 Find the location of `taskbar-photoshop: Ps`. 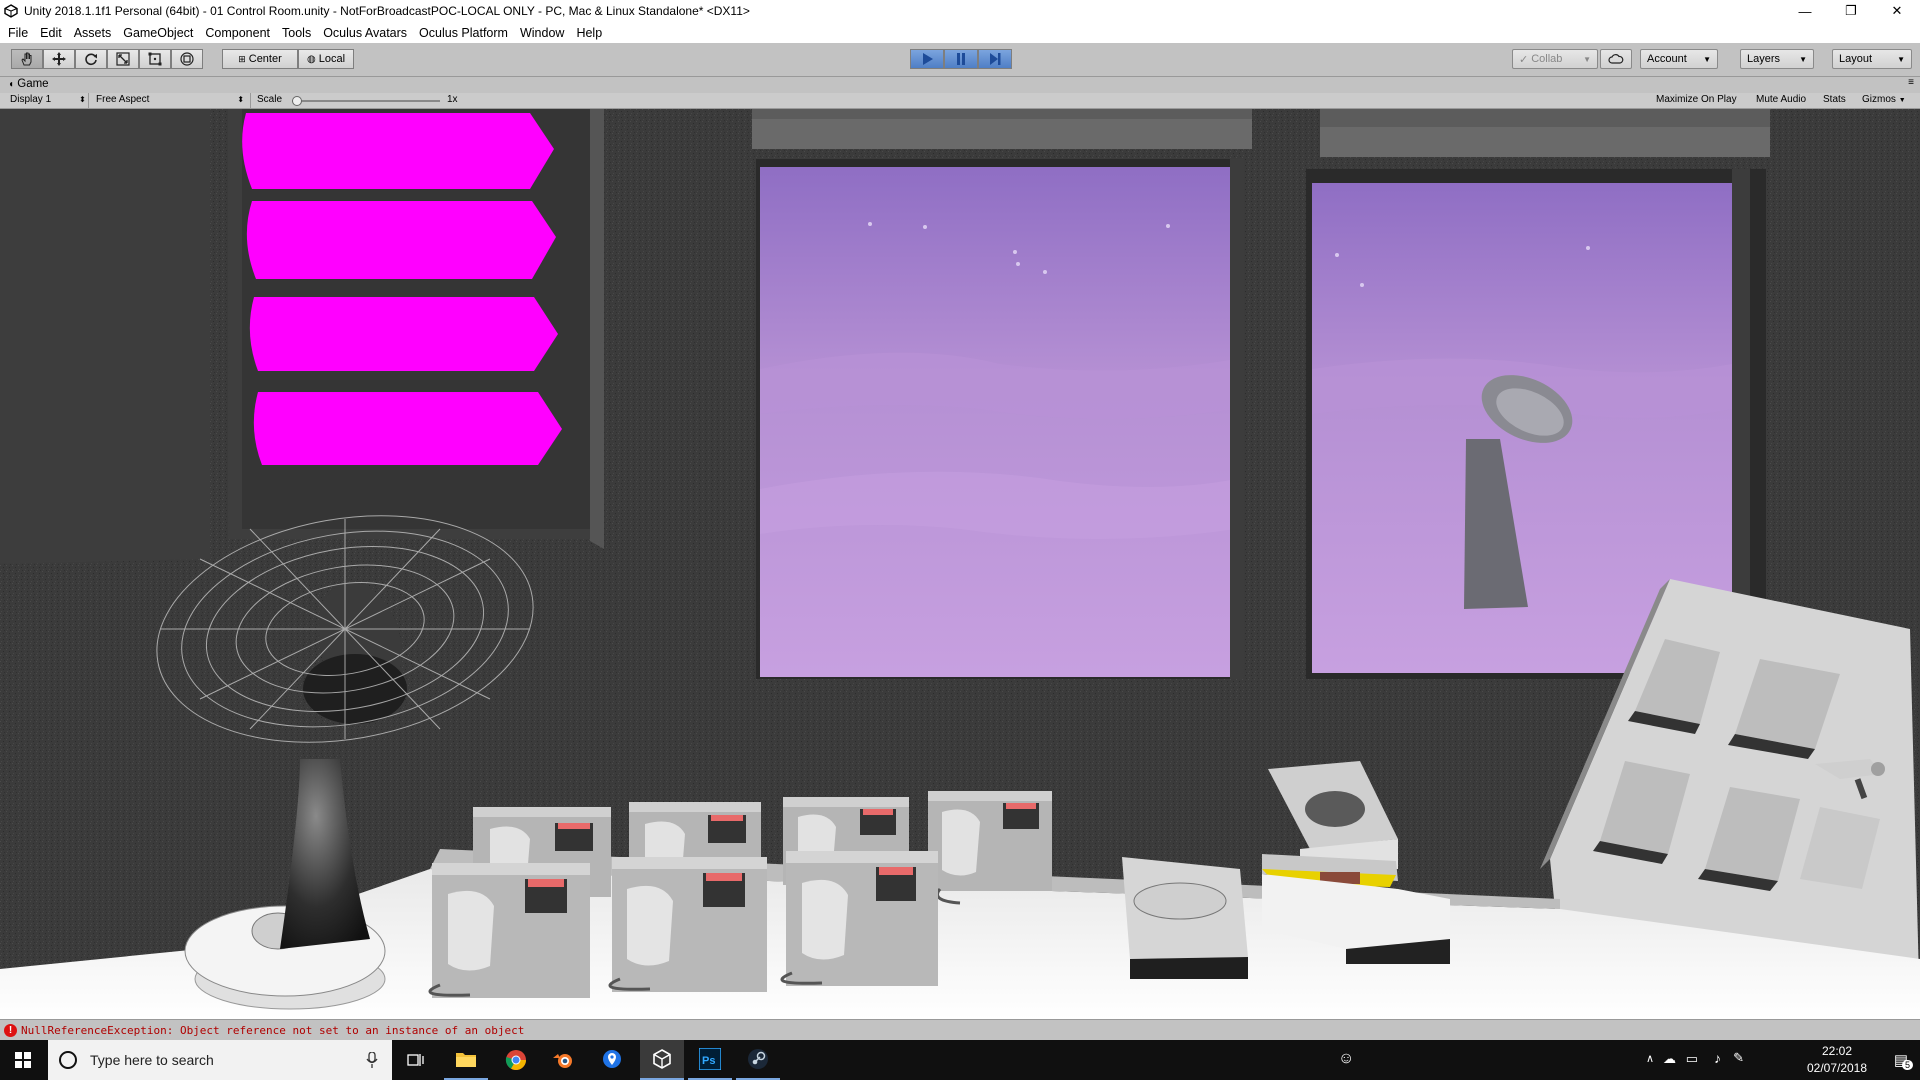

taskbar-photoshop: Ps is located at coordinates (710, 1060).